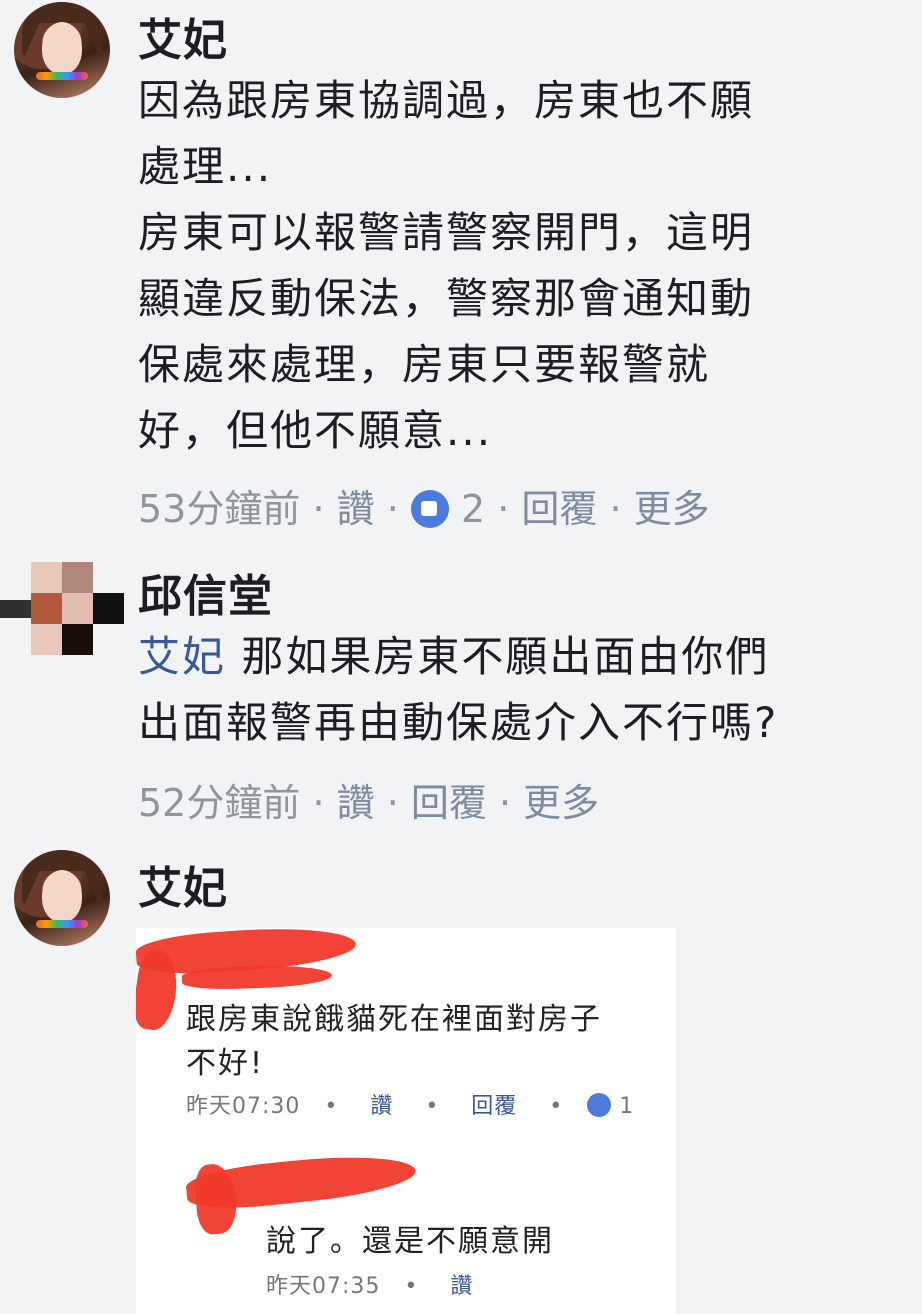 The height and width of the screenshot is (1314, 922). I want to click on comment-line: 艾妃 那如果房東不願出面由你們, so click(528, 657).